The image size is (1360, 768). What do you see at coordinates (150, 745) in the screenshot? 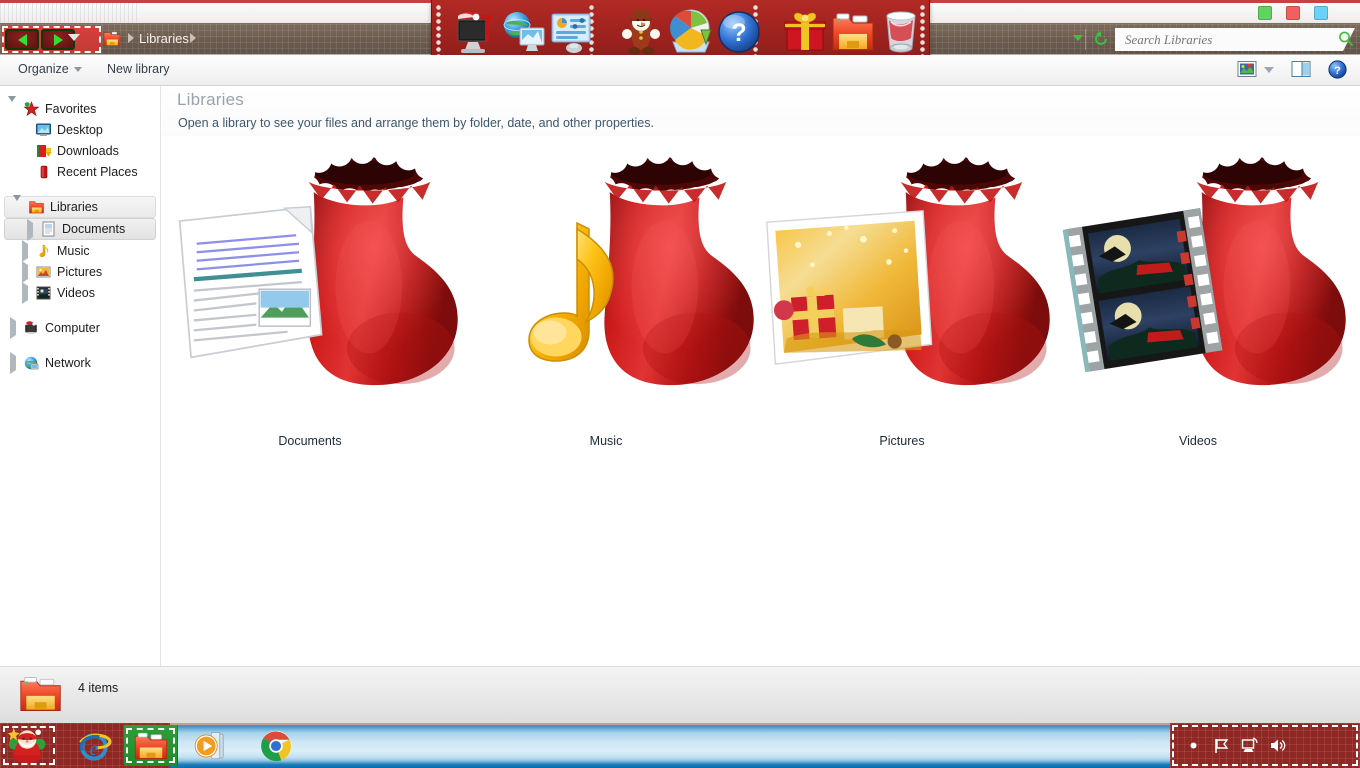
I see `taskbar-item-windows-explorer` at bounding box center [150, 745].